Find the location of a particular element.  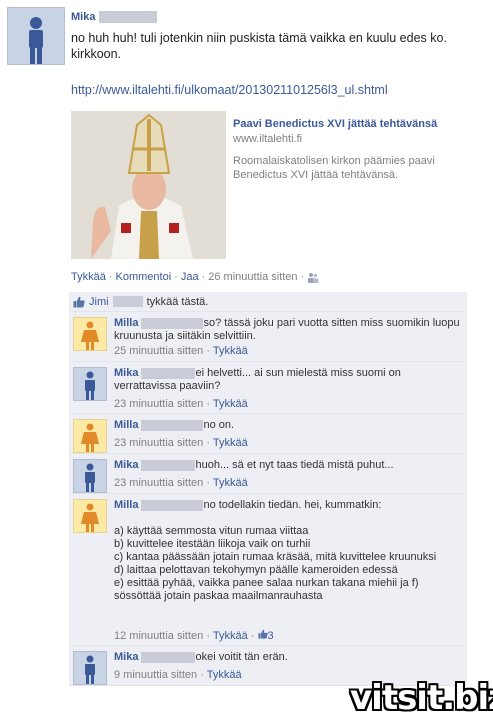

post-author-row: Mika is located at coordinates (114, 17).